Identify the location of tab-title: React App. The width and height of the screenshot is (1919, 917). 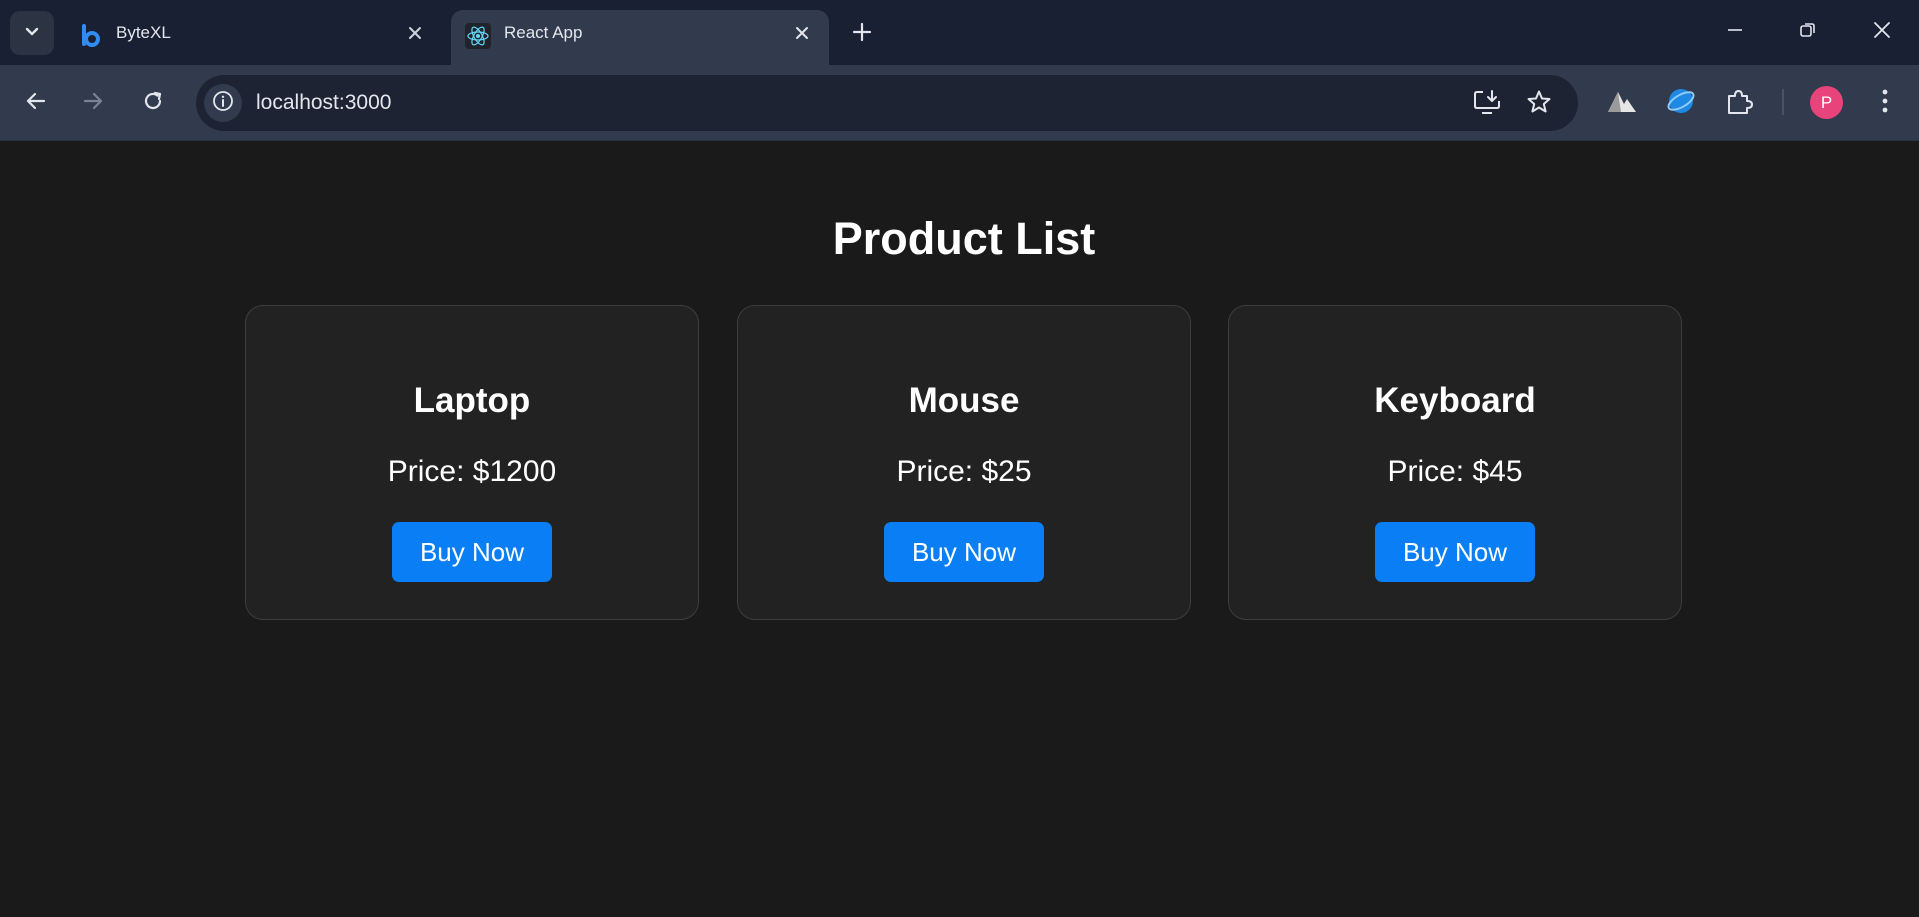
(543, 32).